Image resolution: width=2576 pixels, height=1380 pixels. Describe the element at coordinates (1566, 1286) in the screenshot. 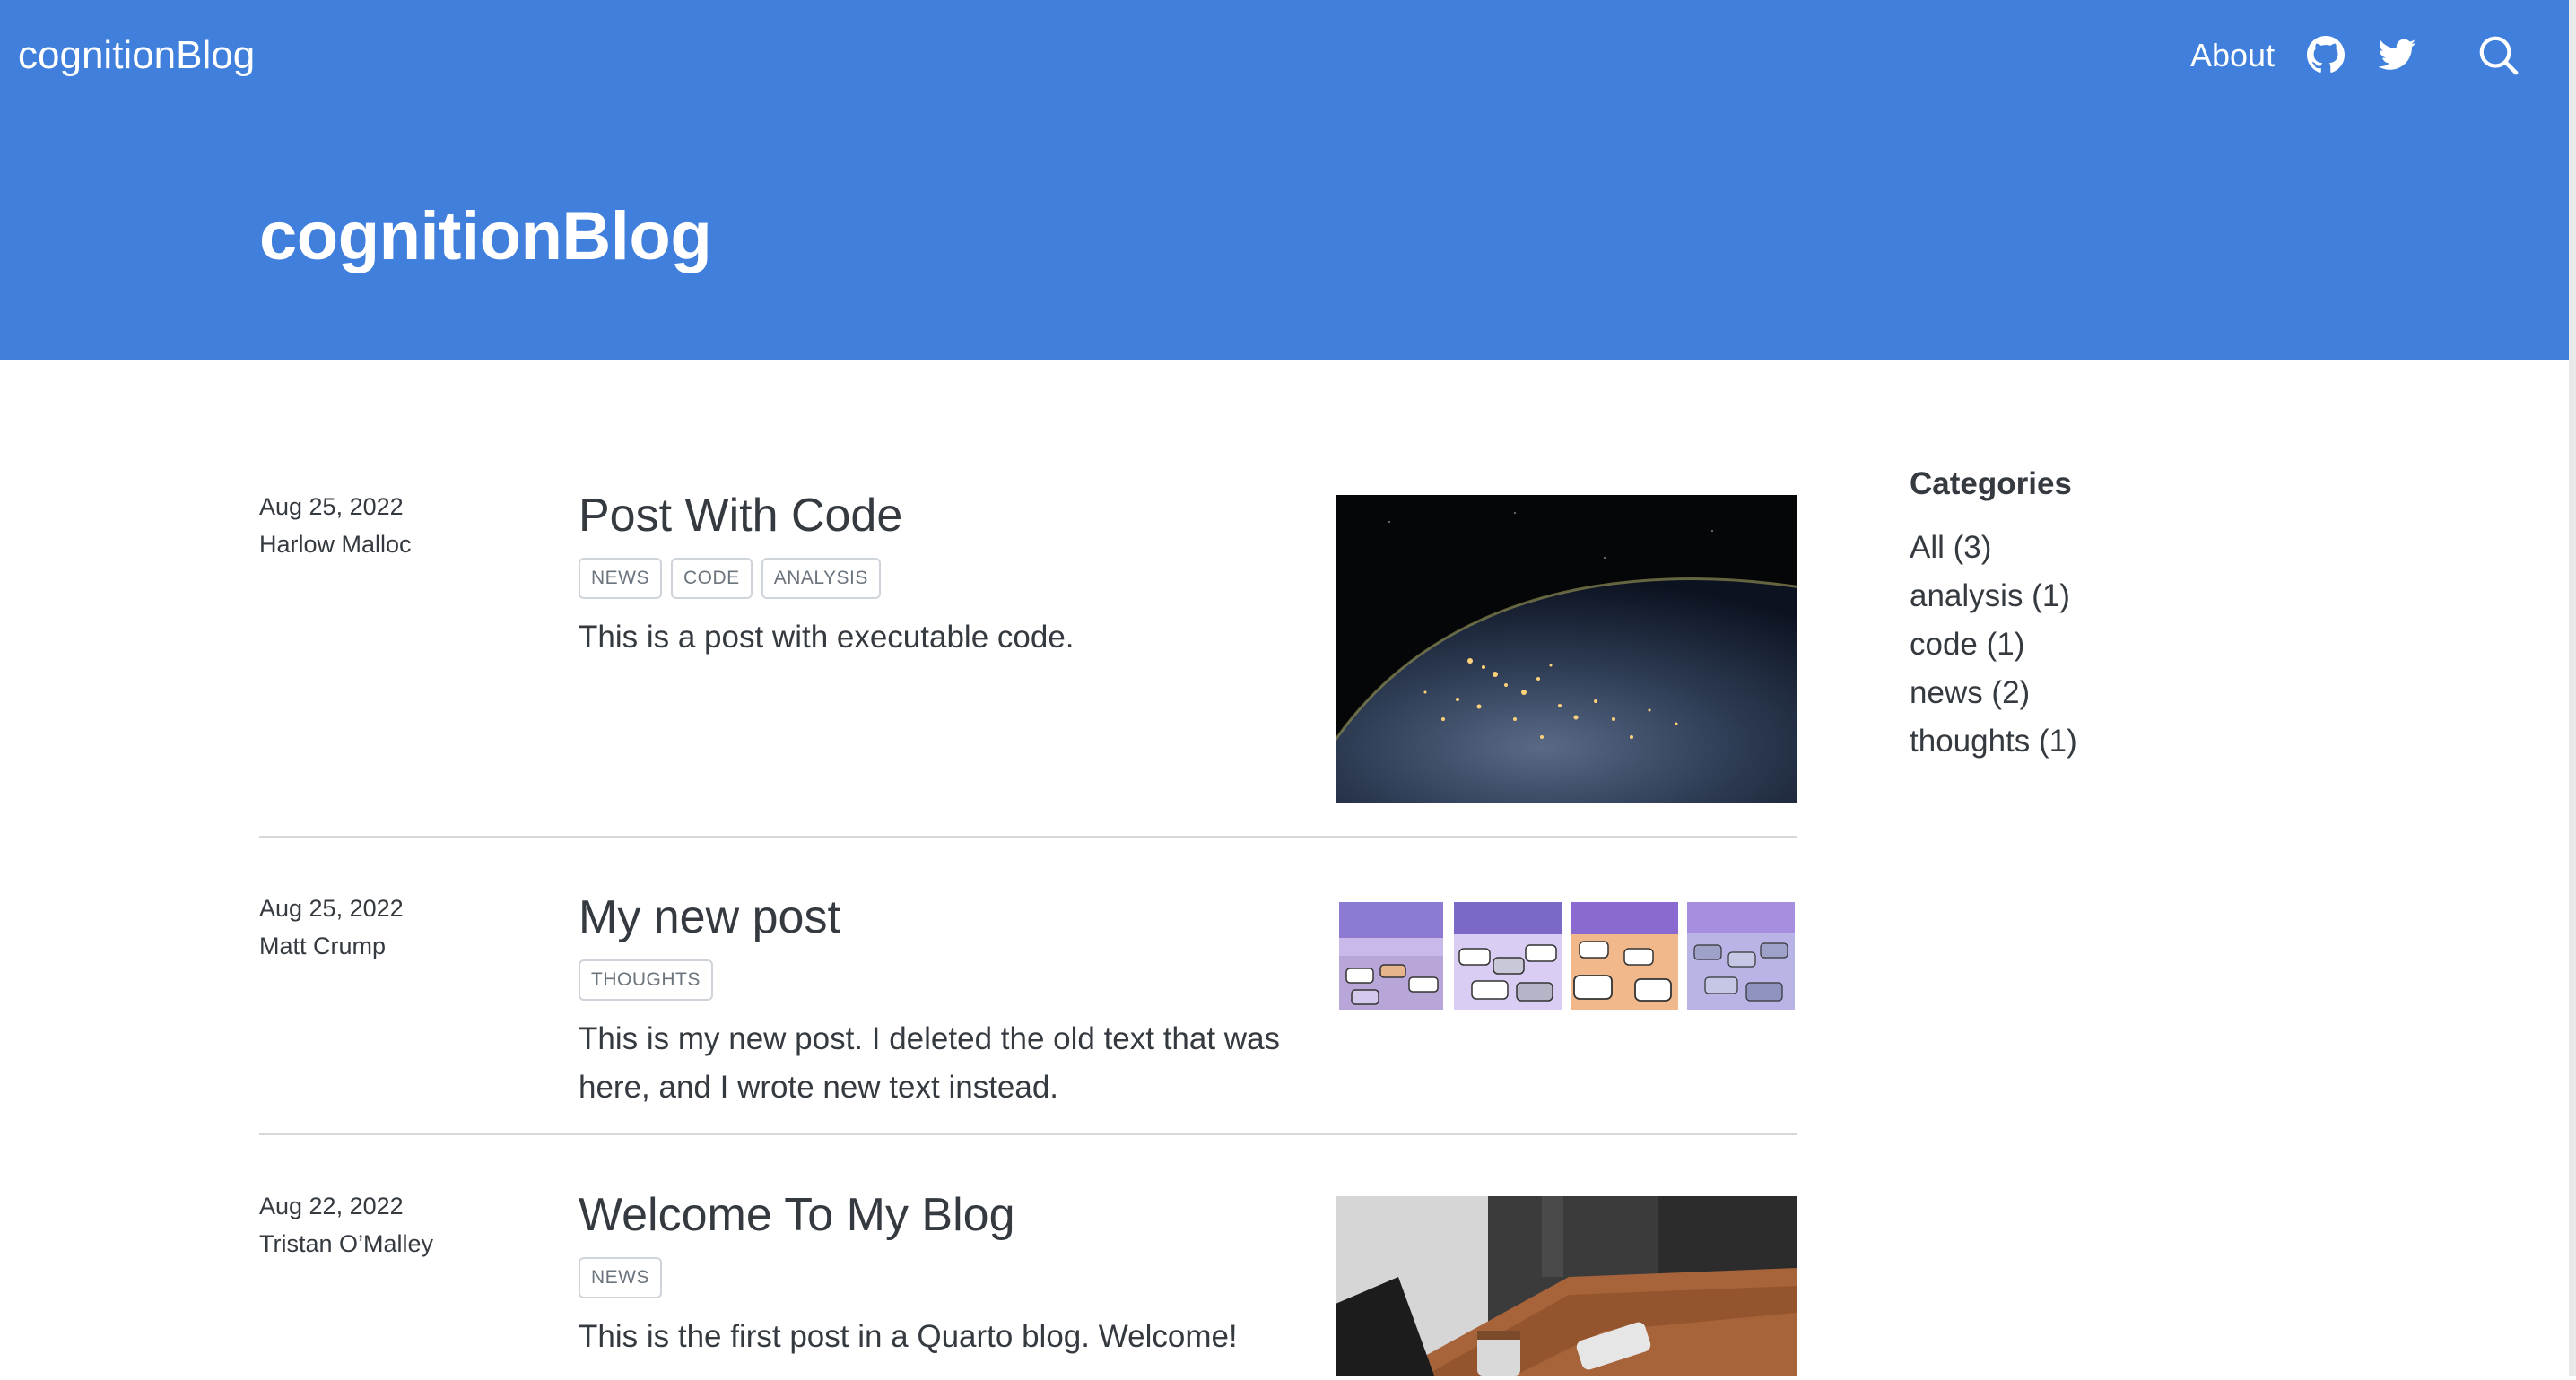

I see `post-thumbnail-desk` at that location.